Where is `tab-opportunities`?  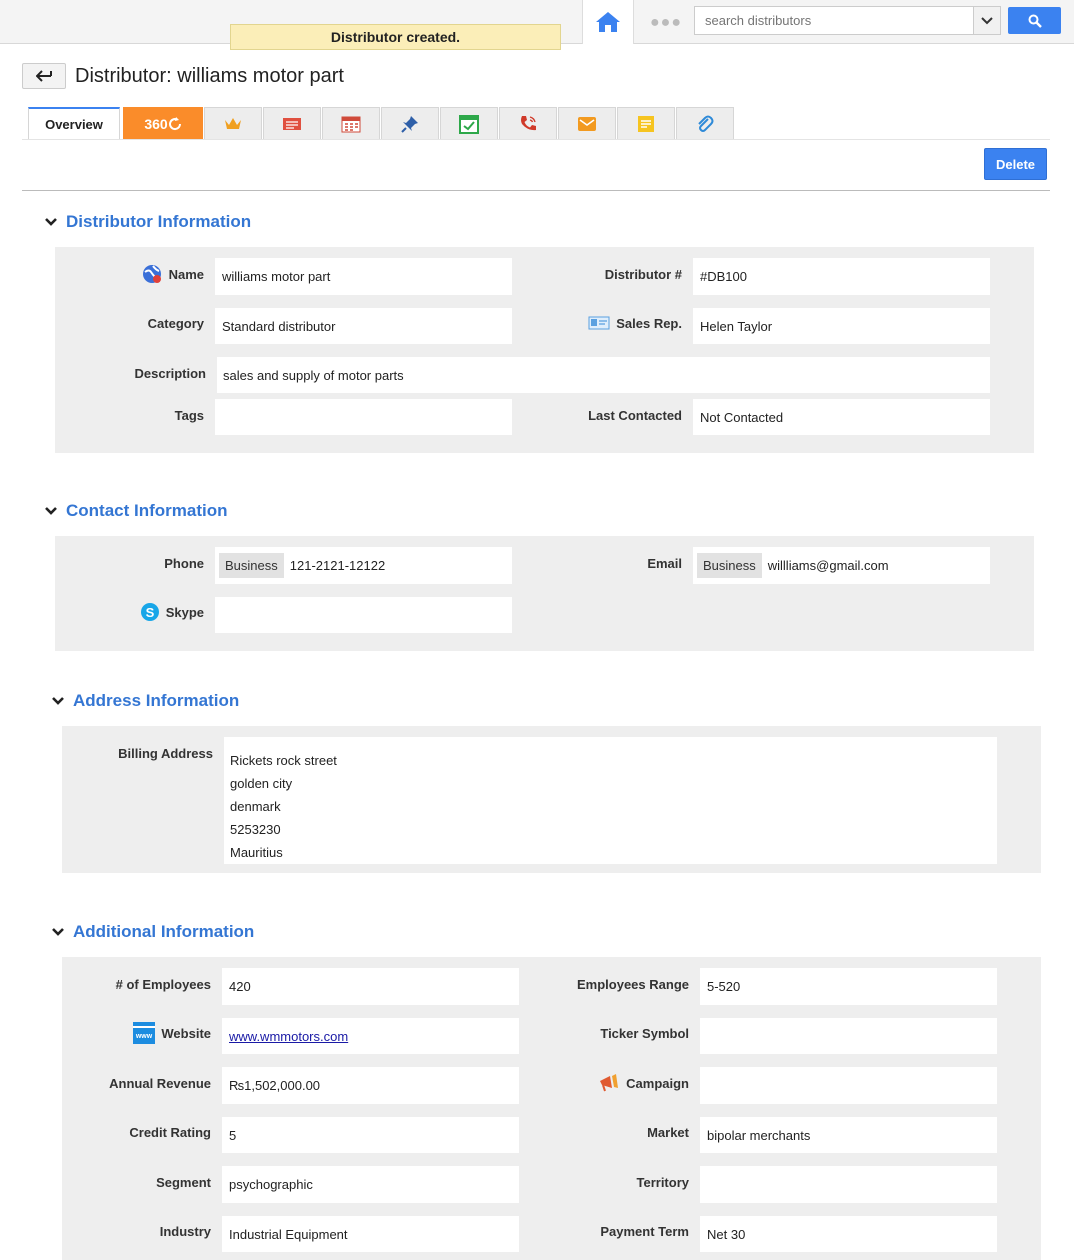 tab-opportunities is located at coordinates (233, 123).